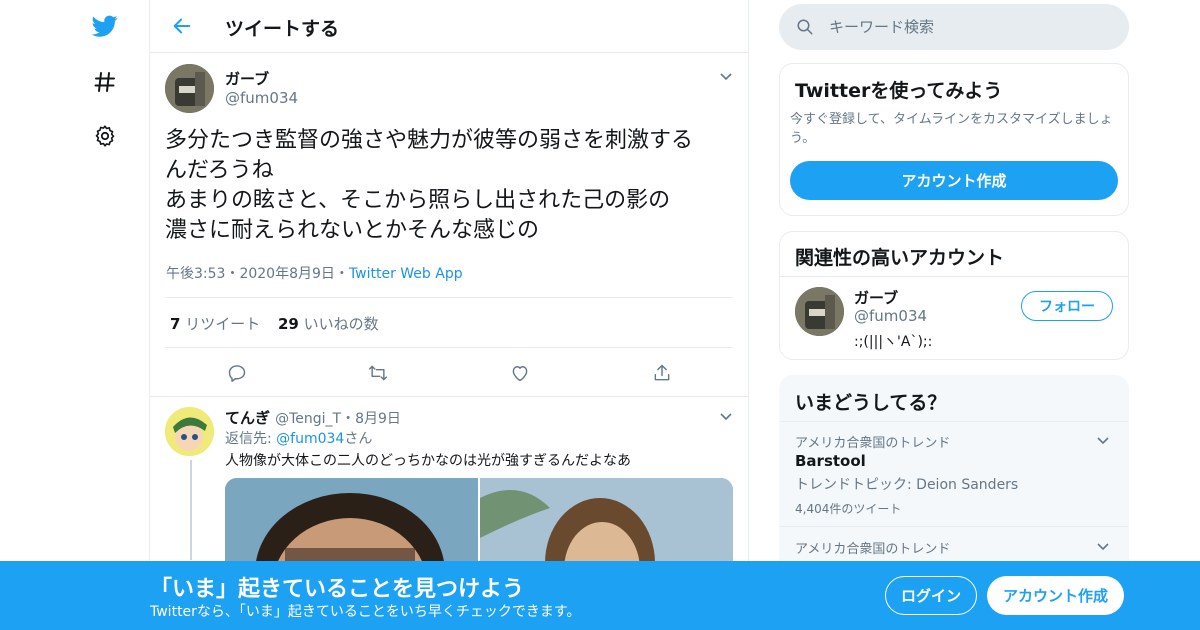 Image resolution: width=1200 pixels, height=630 pixels. I want to click on reply-author-handle: @Tengi_T, so click(308, 419).